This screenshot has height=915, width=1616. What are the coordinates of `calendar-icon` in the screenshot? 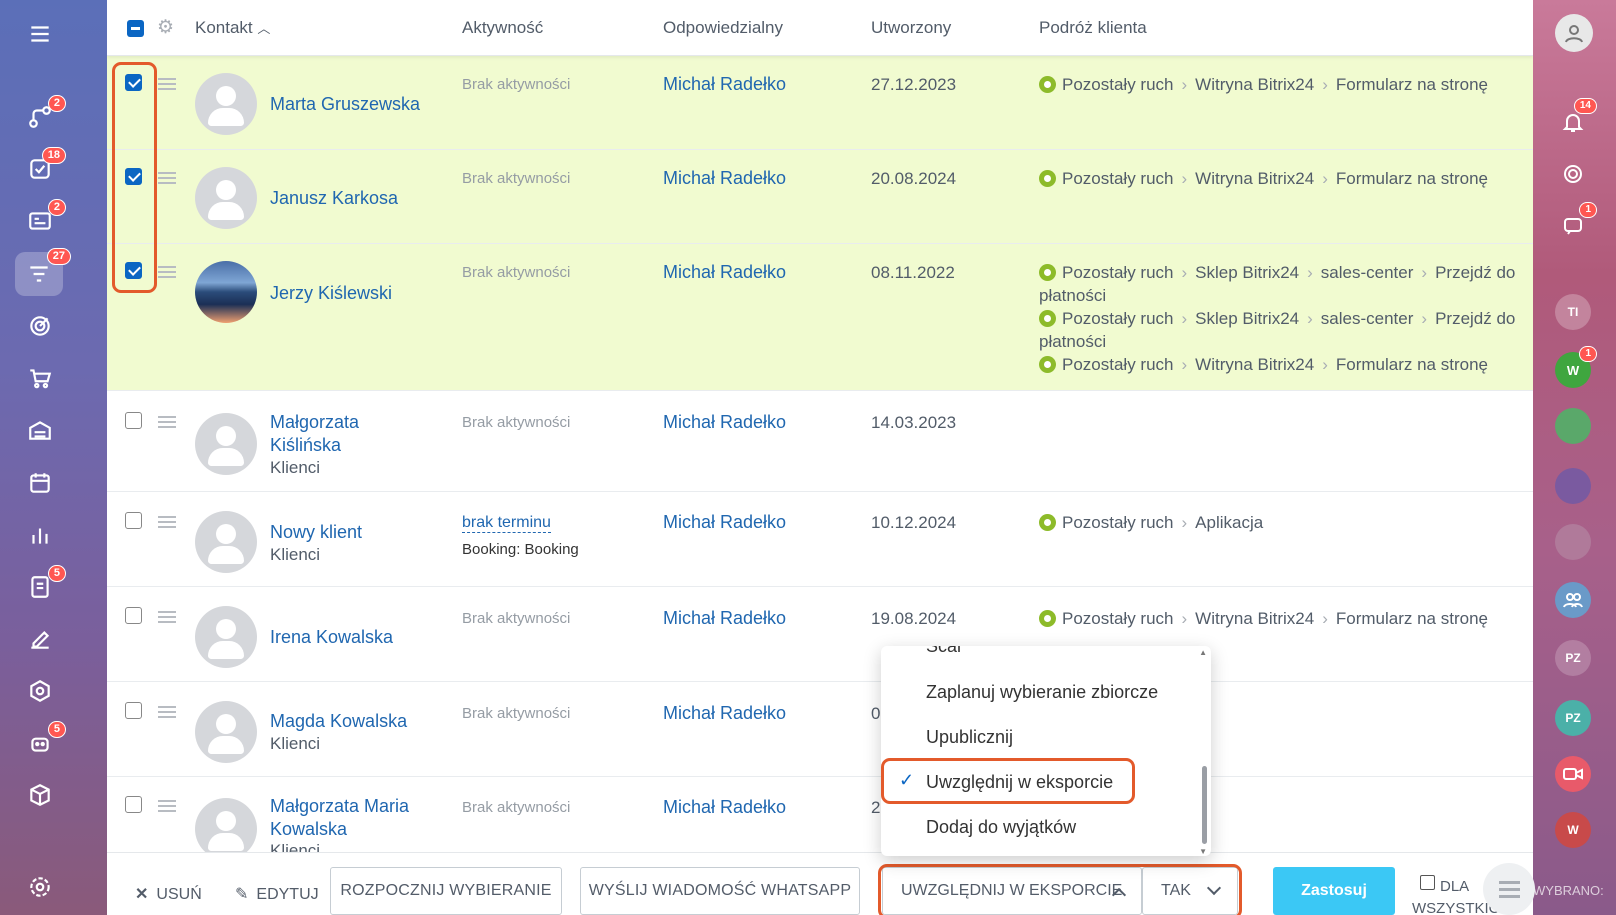 It's located at (40, 483).